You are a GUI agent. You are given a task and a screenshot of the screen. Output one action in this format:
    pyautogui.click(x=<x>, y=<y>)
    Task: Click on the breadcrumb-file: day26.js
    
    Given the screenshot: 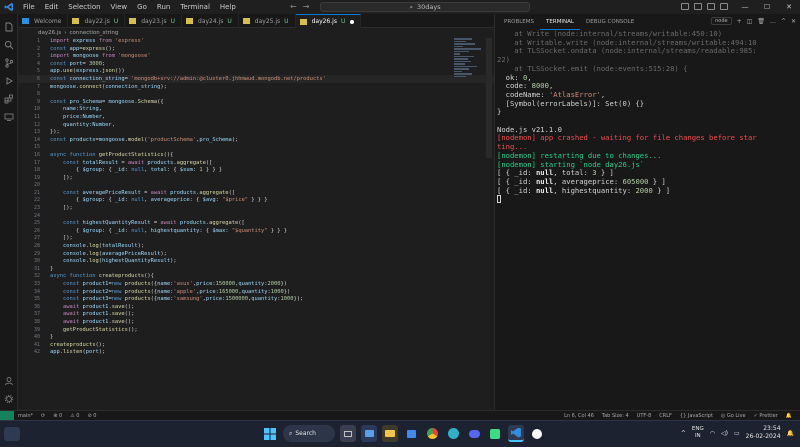 What is the action you would take?
    pyautogui.click(x=49, y=33)
    